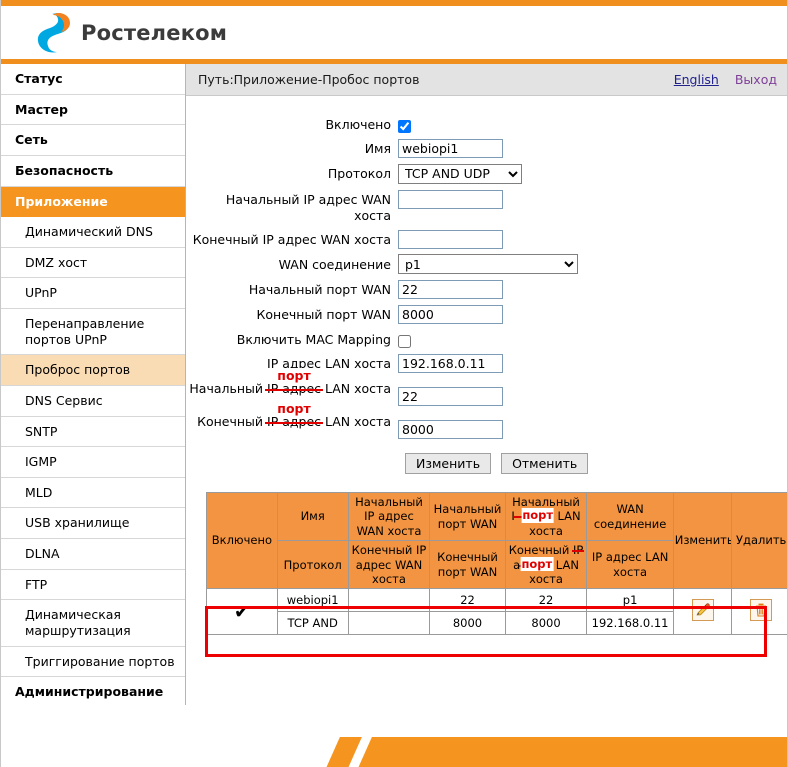  What do you see at coordinates (467, 557) in the screenshot?
I see `wan-end-port-line1: Конечный` at bounding box center [467, 557].